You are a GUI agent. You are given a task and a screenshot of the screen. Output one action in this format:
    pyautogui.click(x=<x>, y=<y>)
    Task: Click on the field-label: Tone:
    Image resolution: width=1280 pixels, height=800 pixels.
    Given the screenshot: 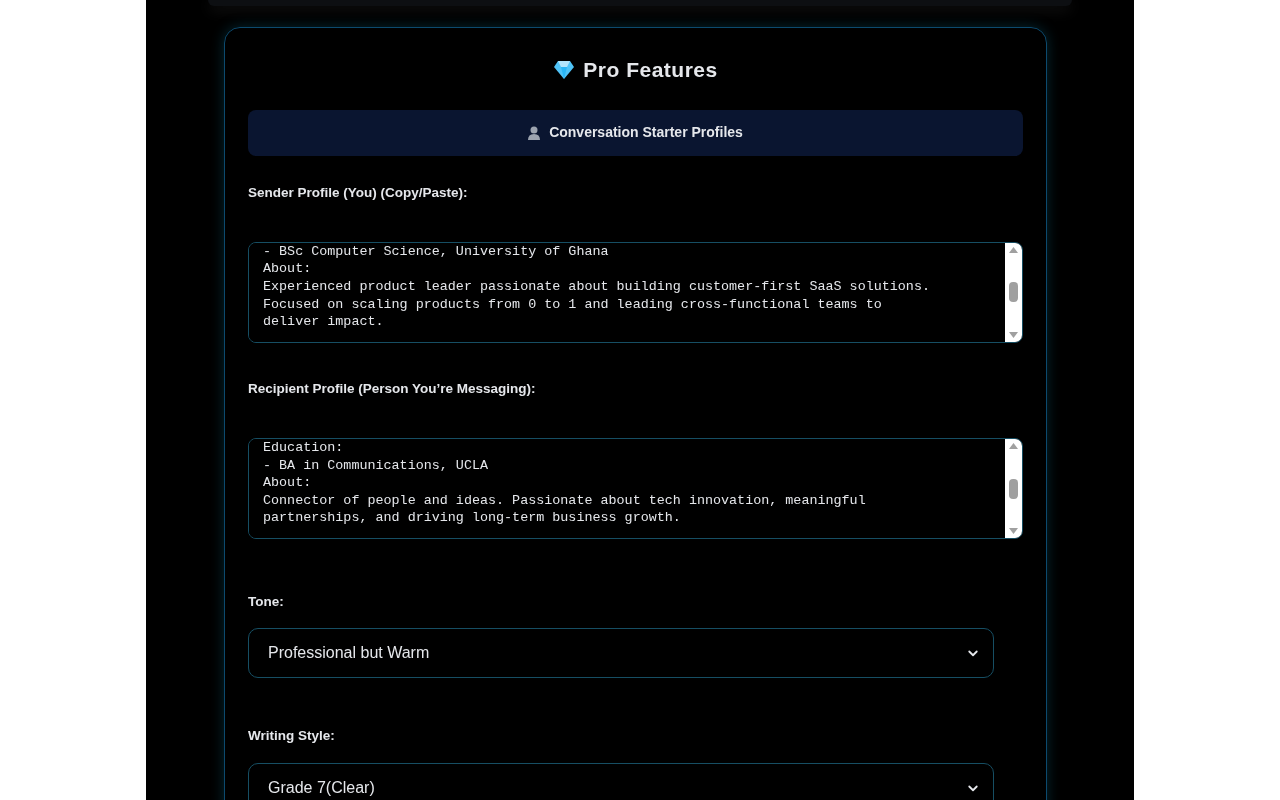 What is the action you would take?
    pyautogui.click(x=266, y=602)
    